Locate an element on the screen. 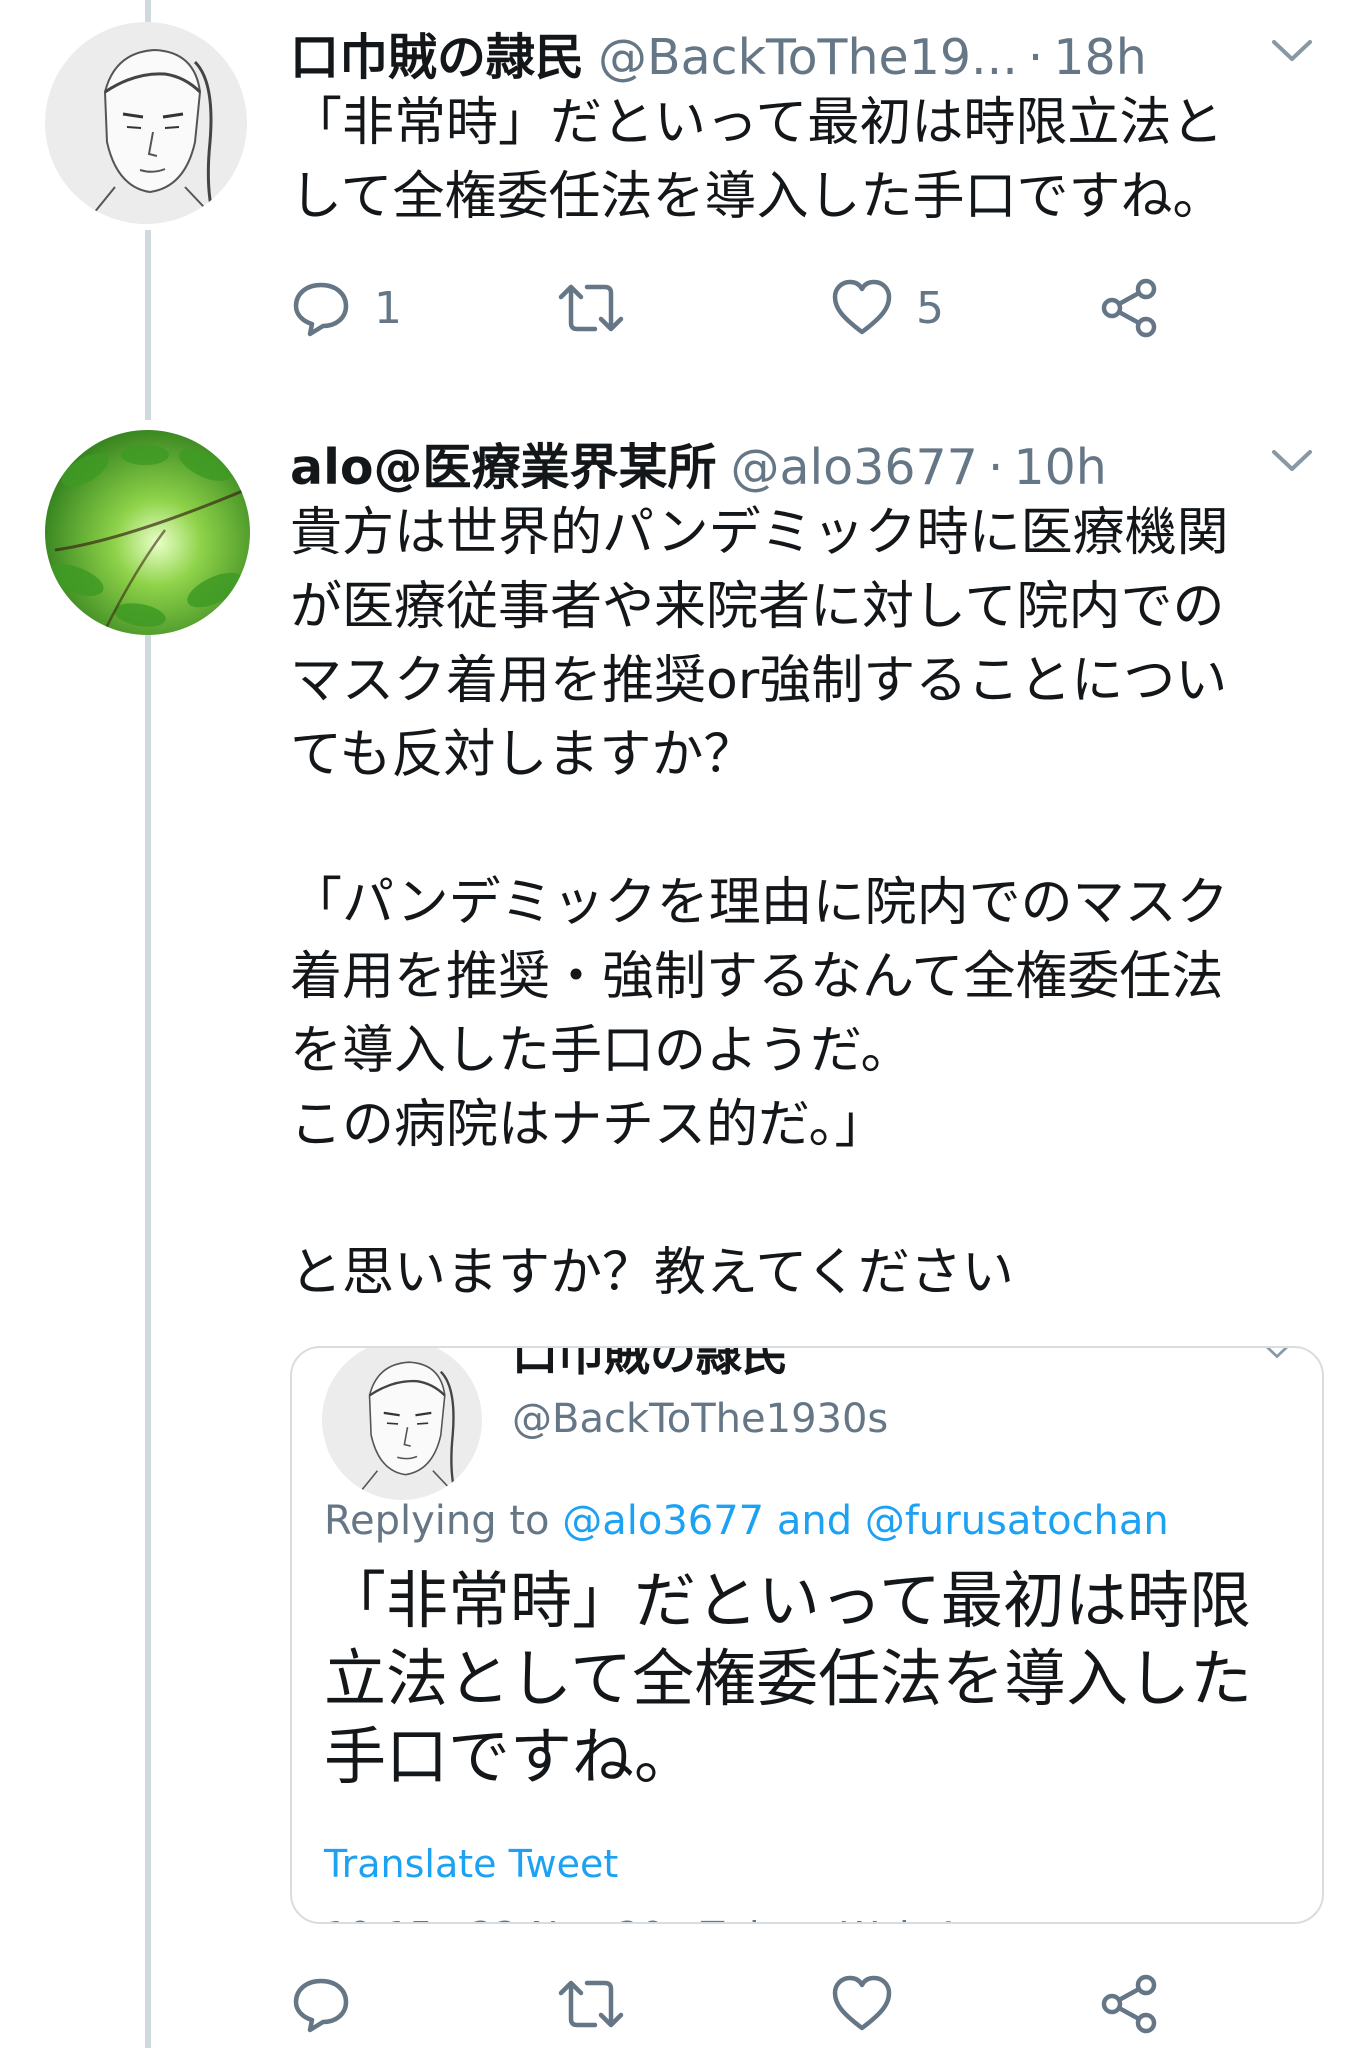  reply-button: 1 is located at coordinates (346, 308).